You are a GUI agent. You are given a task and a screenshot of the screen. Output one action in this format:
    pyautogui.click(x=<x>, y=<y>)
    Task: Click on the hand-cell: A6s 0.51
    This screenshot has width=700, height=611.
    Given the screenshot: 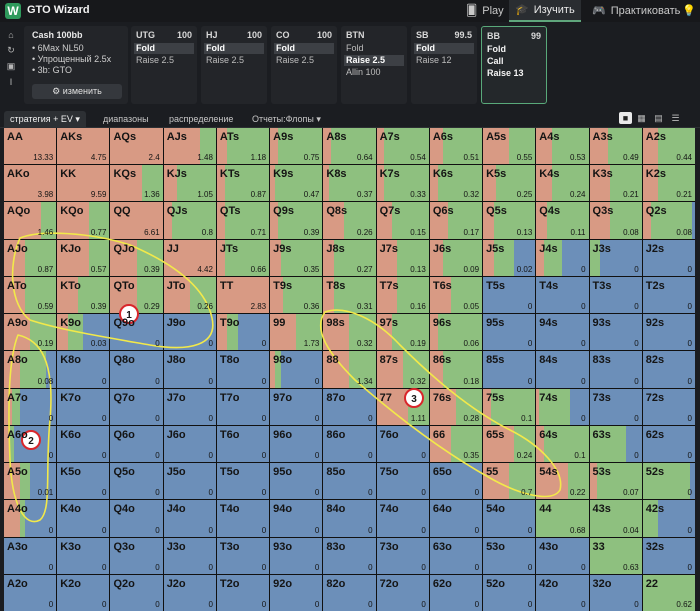 What is the action you would take?
    pyautogui.click(x=456, y=146)
    